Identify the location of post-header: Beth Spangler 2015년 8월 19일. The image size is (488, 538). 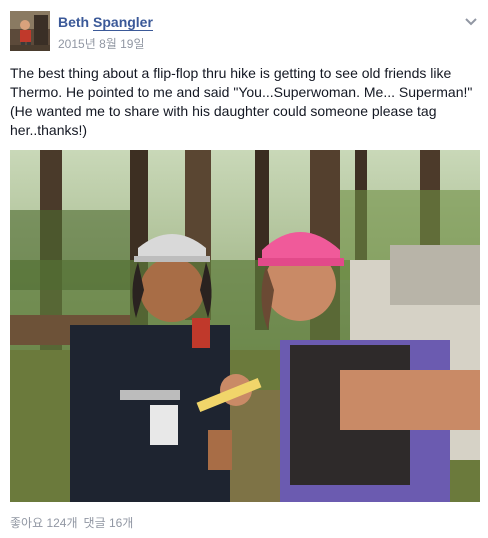
(244, 33).